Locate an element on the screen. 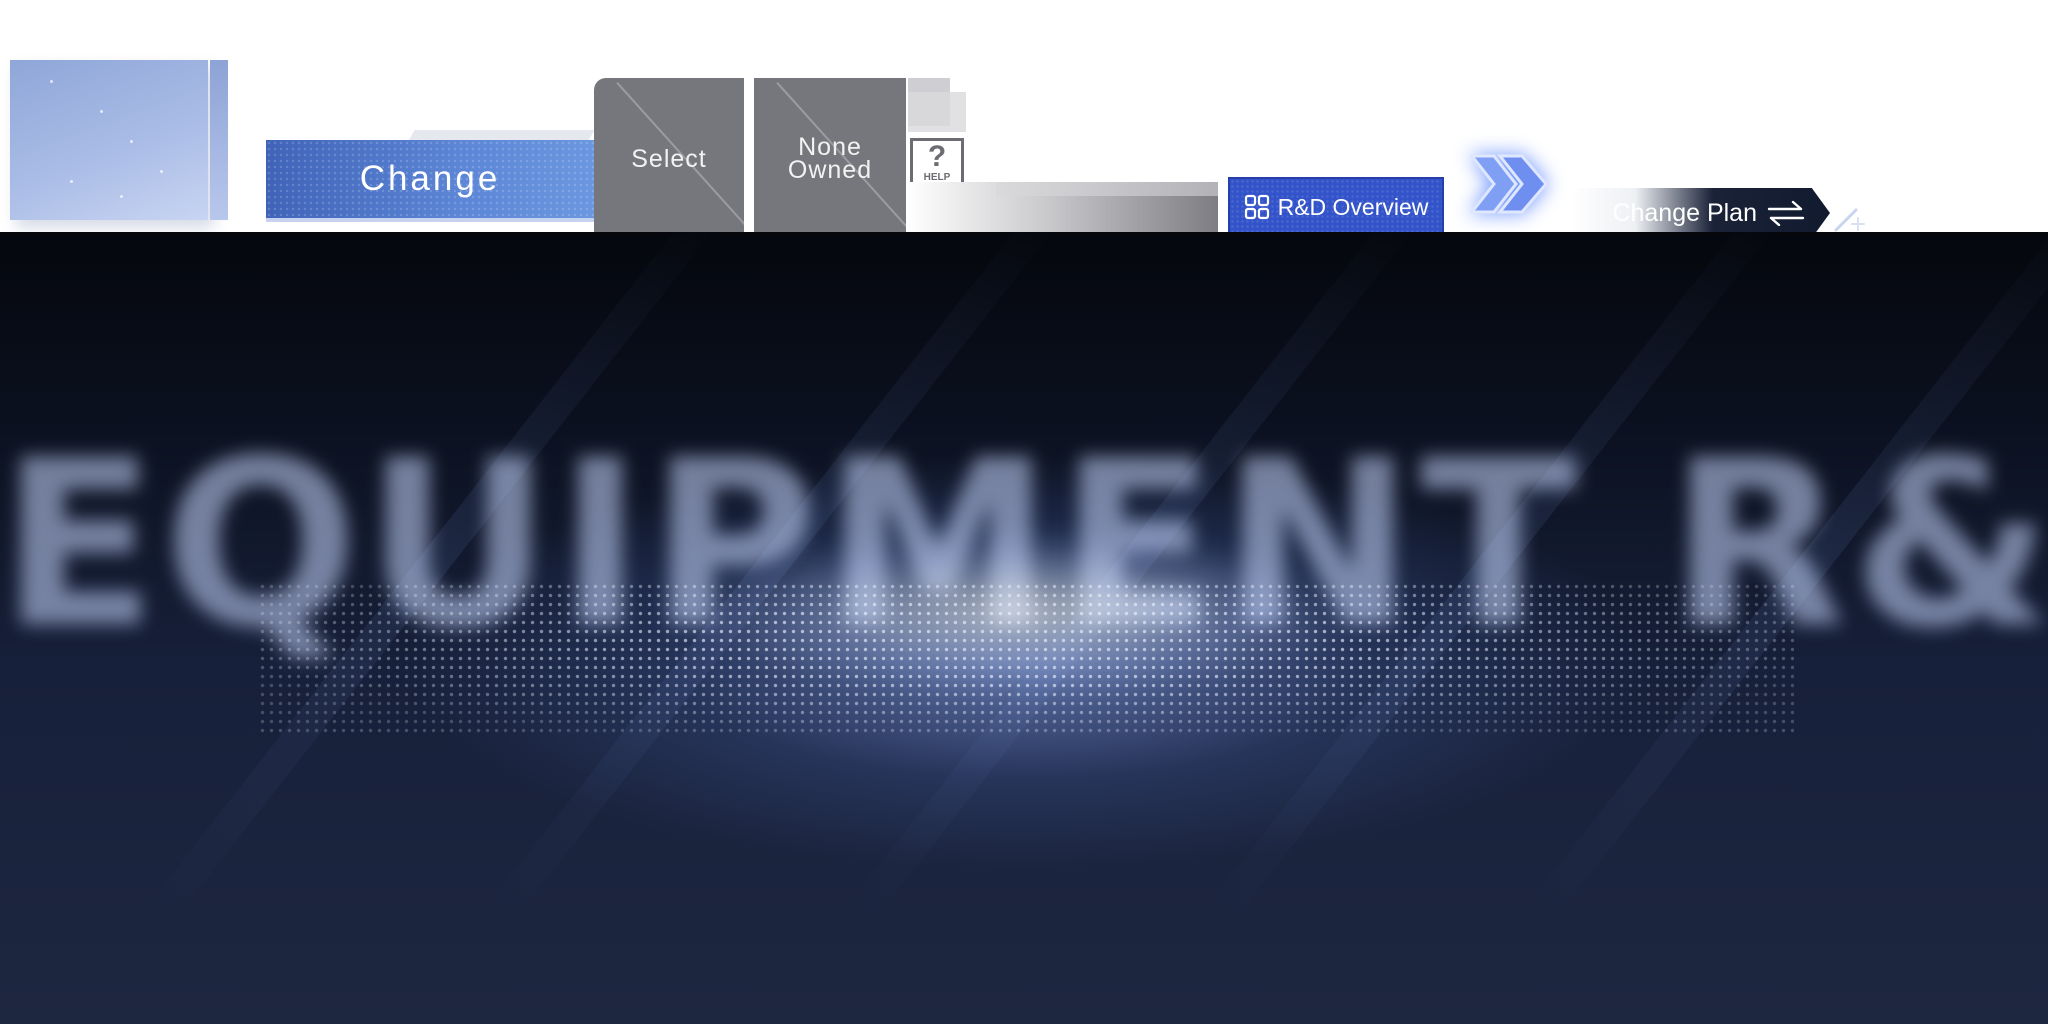  select-tab: Select is located at coordinates (669, 159).